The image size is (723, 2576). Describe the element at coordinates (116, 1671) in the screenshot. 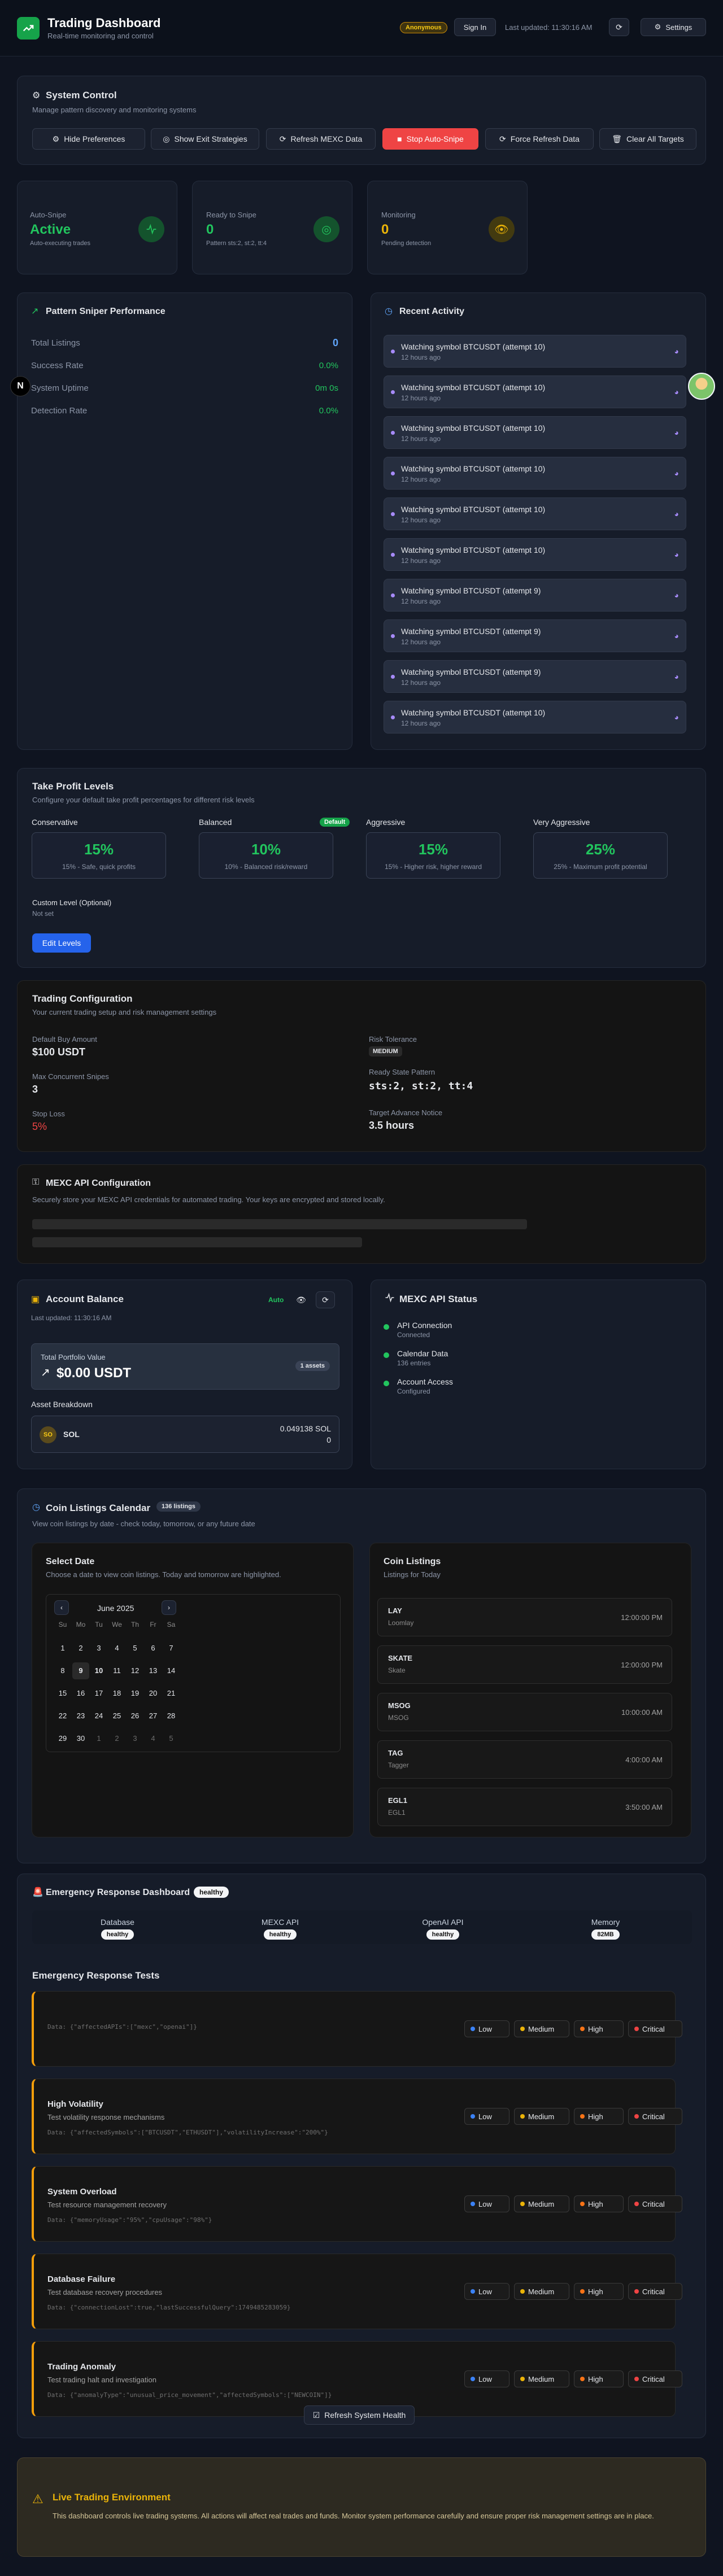

I see `calendar-day: 11` at that location.